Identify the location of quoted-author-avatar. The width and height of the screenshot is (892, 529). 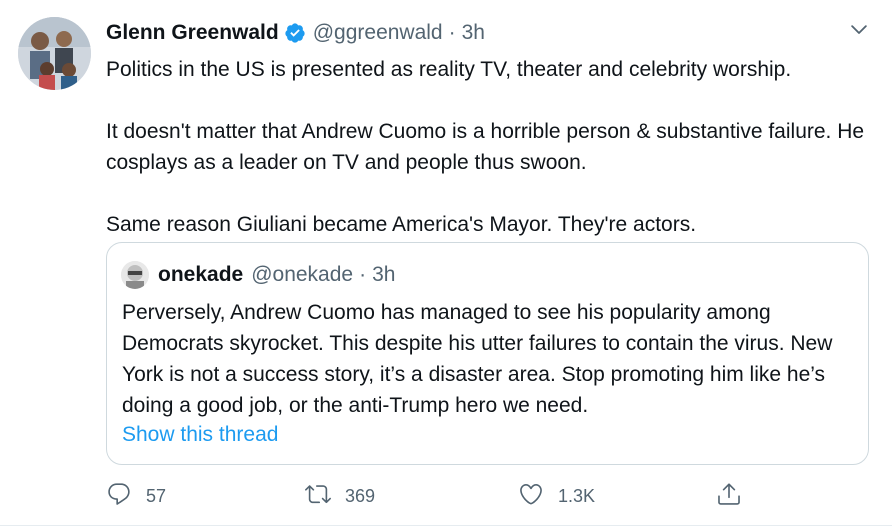
(135, 275).